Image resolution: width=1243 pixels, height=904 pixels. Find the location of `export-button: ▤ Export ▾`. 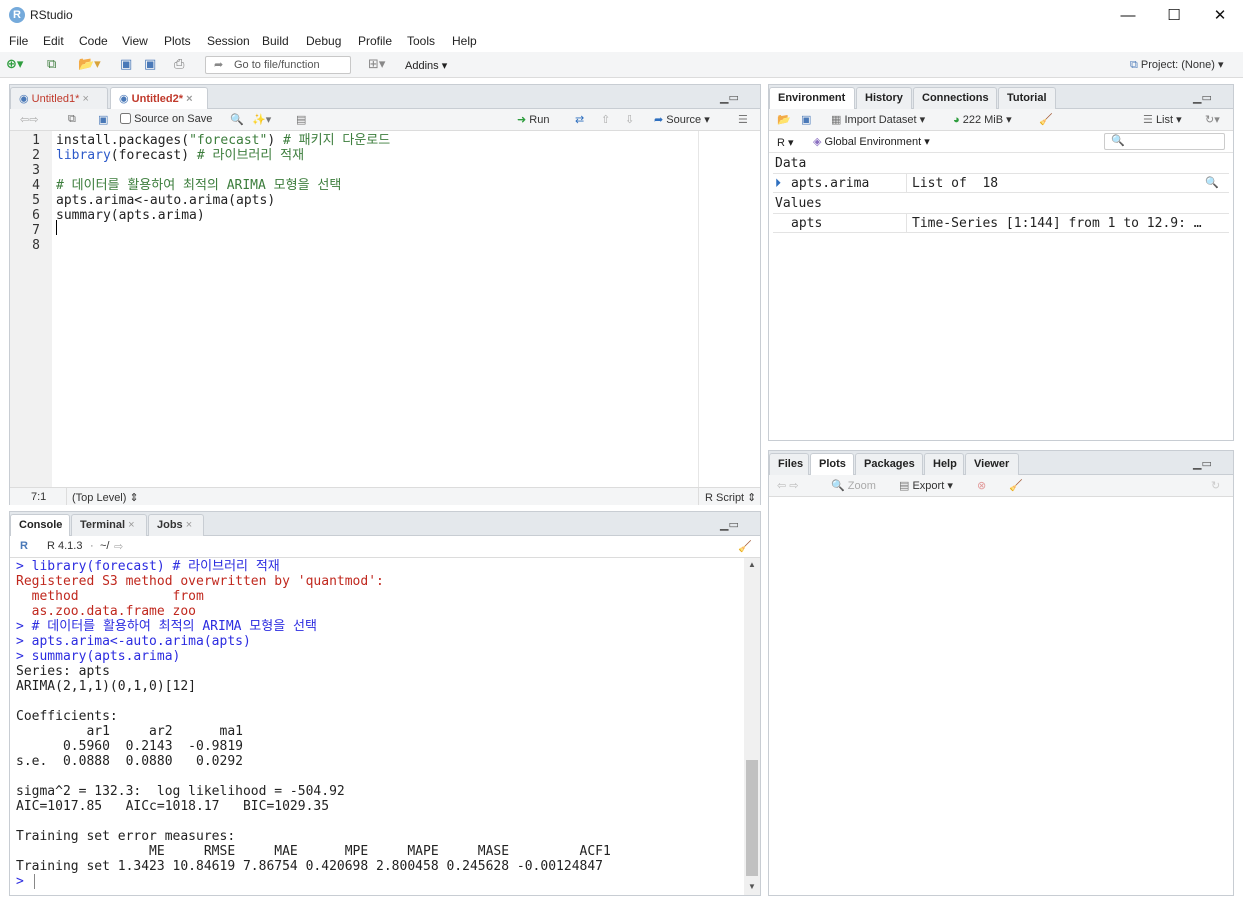

export-button: ▤ Export ▾ is located at coordinates (926, 485).